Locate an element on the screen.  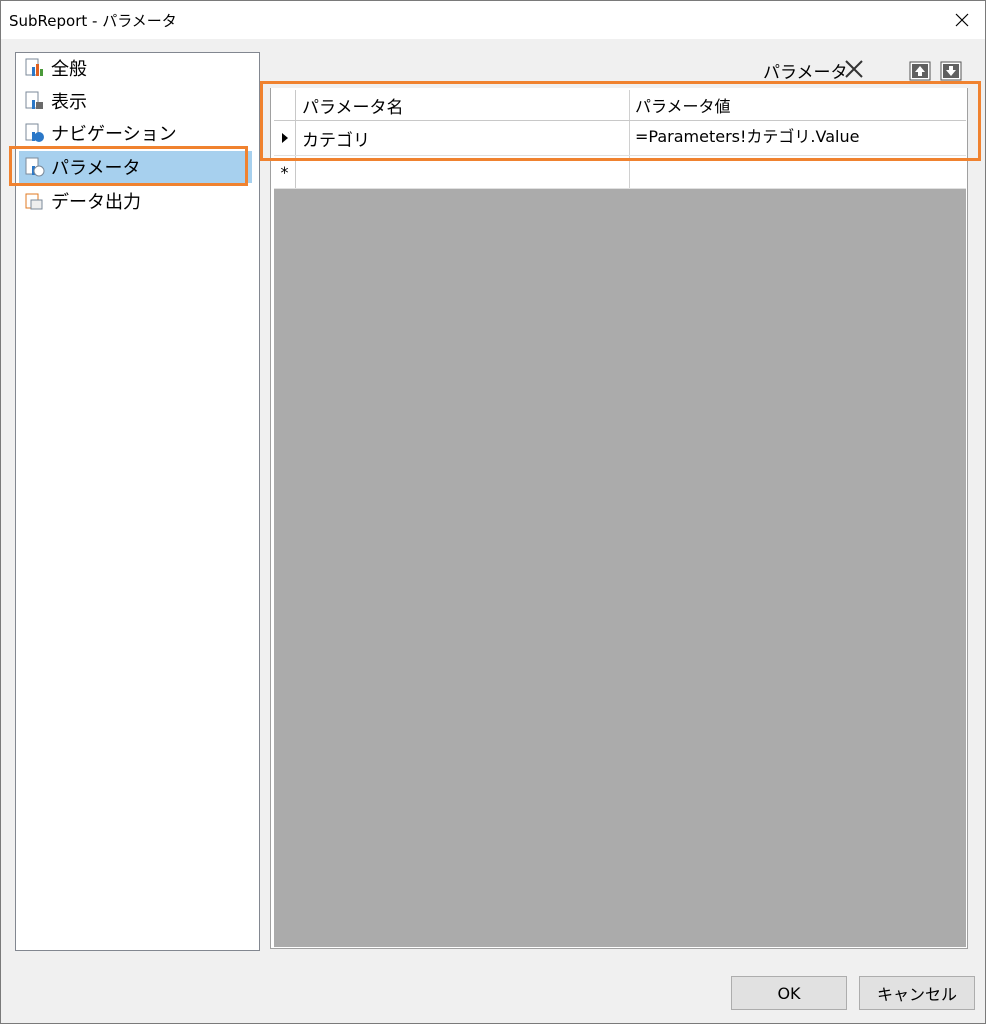
nav-item-data-output: データ出力 is located at coordinates (135, 201).